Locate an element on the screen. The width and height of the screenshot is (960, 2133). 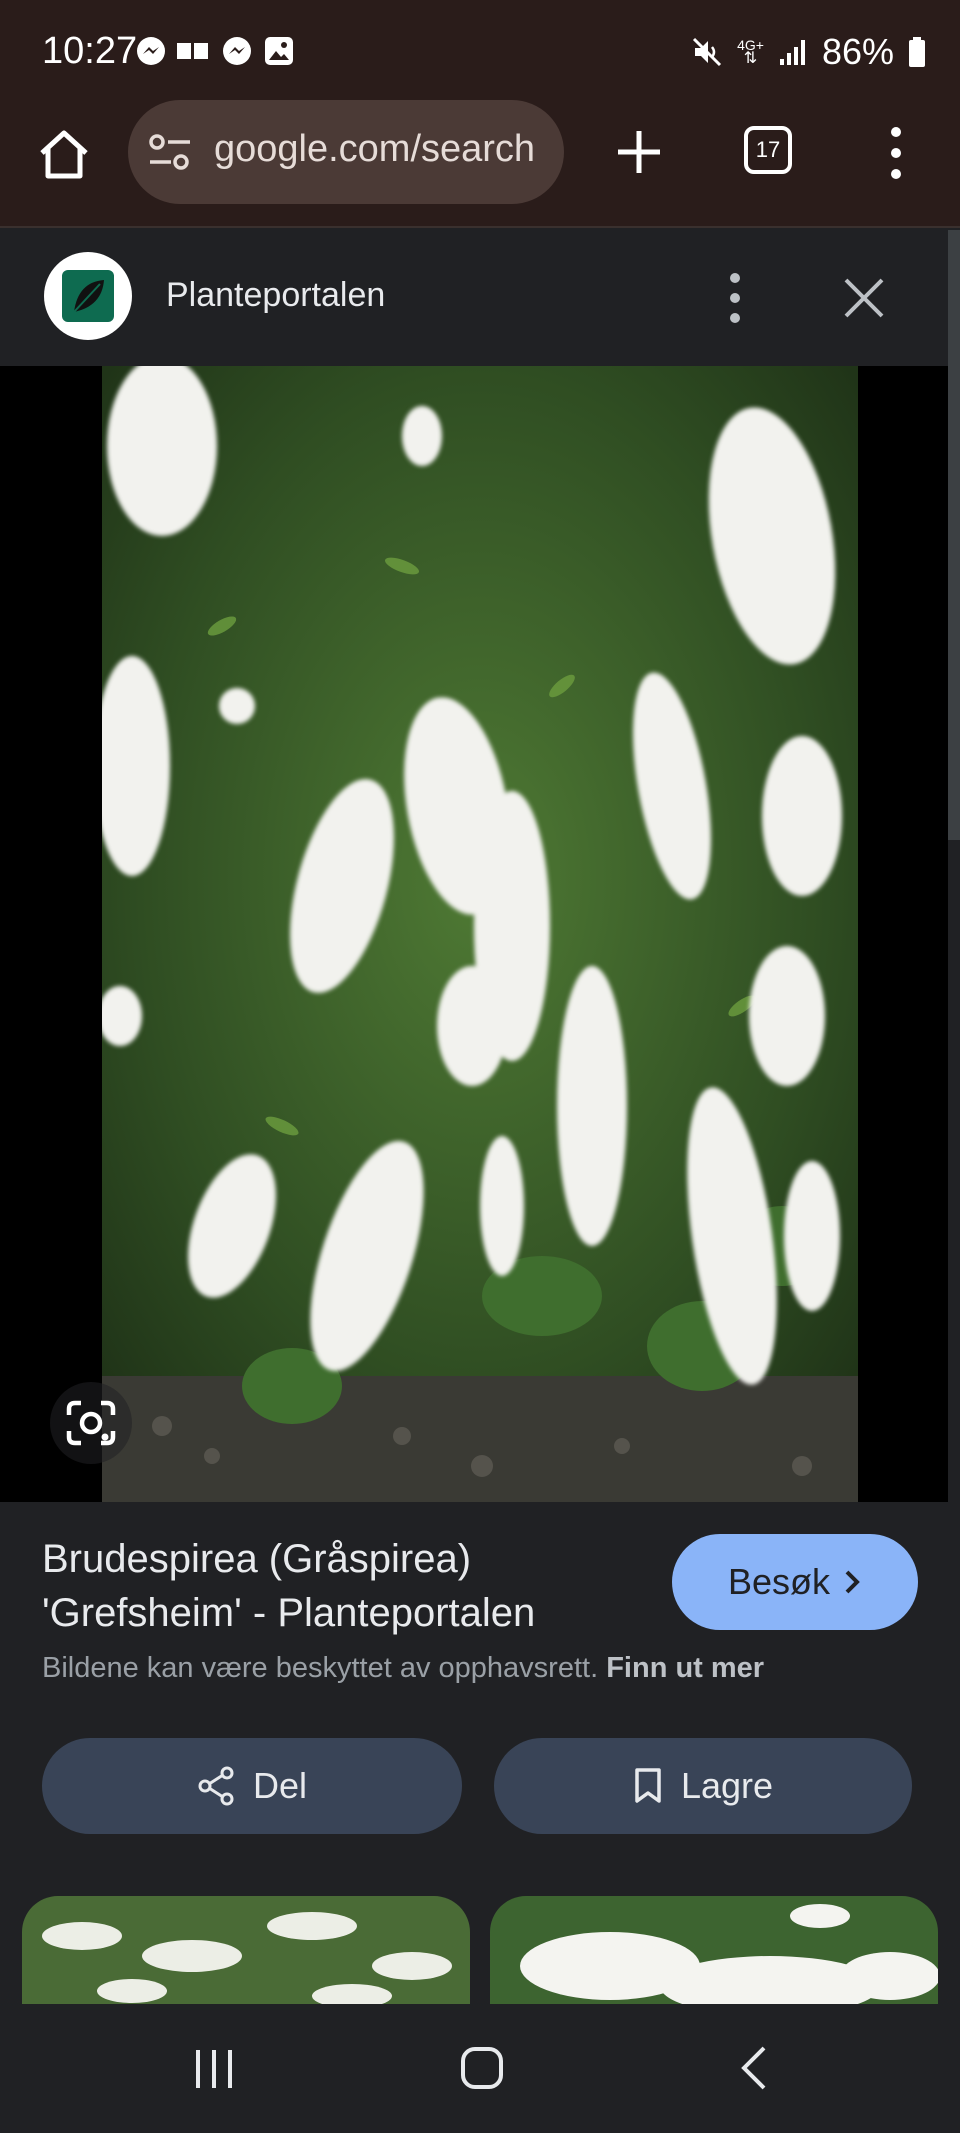
tab-count: 17 is located at coordinates (768, 149).